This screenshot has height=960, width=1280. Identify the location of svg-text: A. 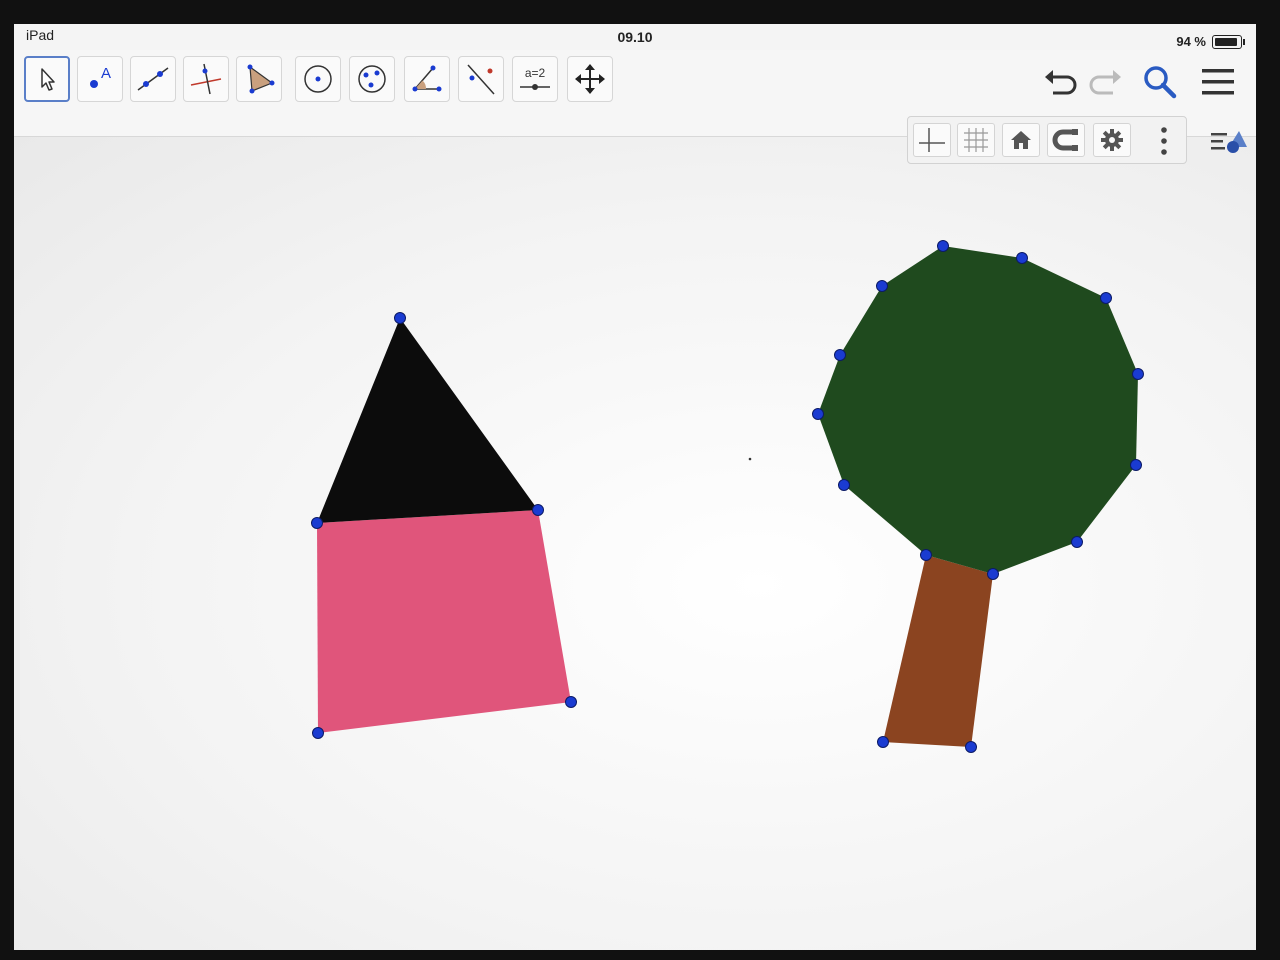
(106, 73).